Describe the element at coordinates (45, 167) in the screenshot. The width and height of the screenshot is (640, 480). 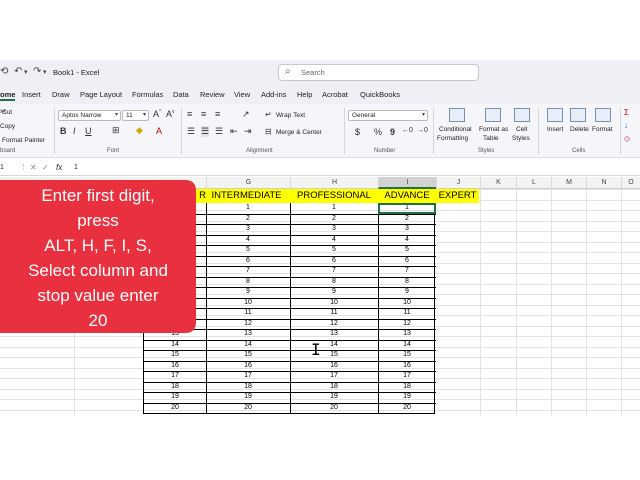
I see `enter-icon: ✓` at that location.